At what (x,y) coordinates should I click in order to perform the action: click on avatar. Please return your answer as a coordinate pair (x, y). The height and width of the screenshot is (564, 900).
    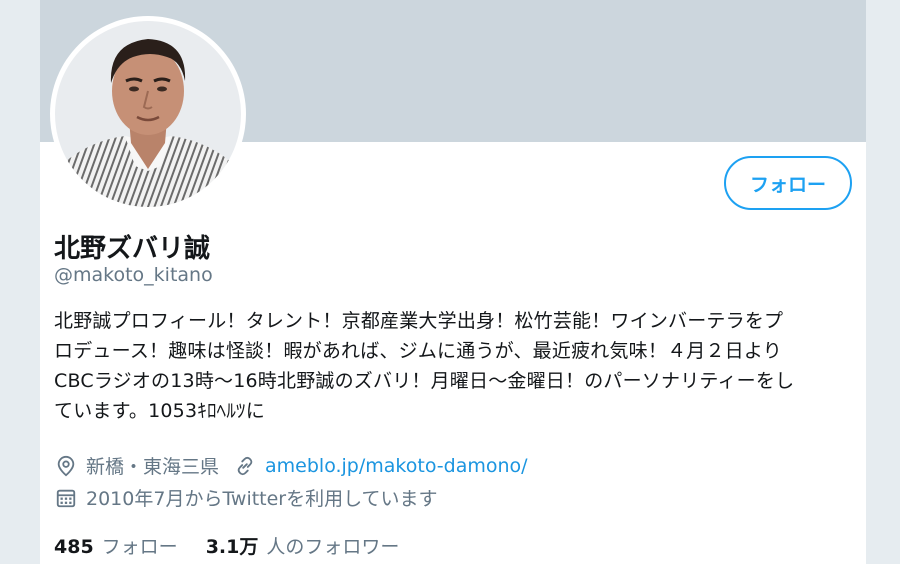
    Looking at the image, I should click on (148, 114).